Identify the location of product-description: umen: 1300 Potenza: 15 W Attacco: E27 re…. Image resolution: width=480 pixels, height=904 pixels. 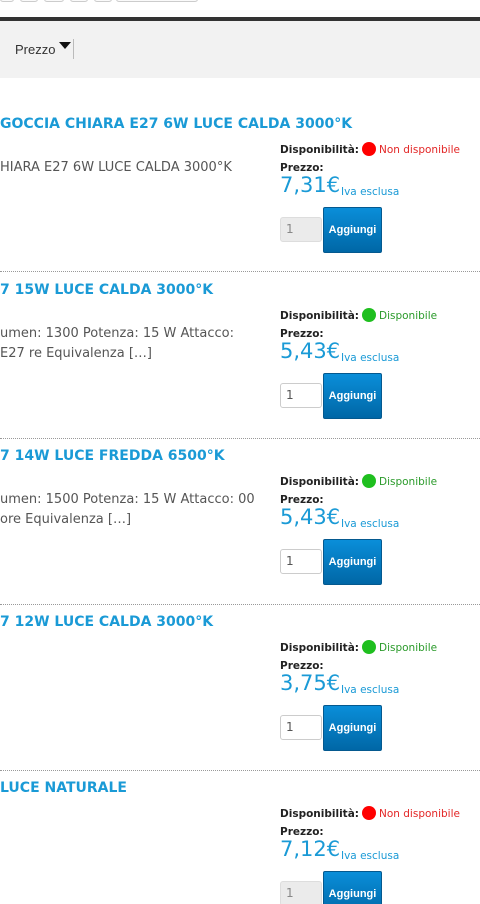
(117, 343).